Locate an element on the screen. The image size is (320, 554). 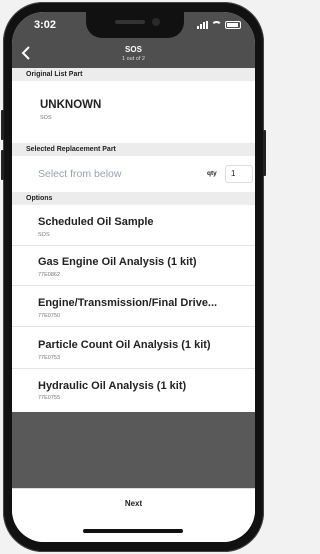
original-part-code: SOS is located at coordinates (46, 118).